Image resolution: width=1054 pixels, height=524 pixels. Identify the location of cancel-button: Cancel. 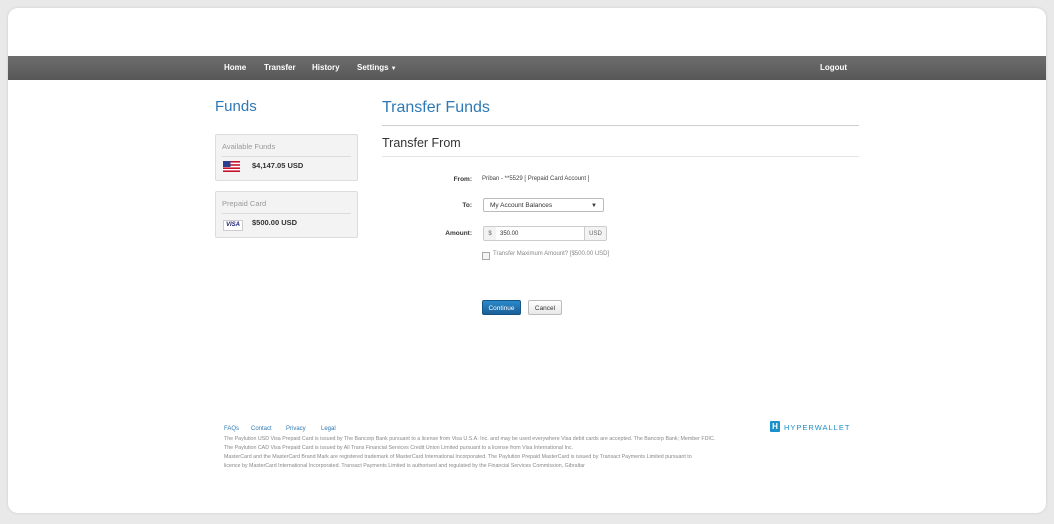
(545, 307).